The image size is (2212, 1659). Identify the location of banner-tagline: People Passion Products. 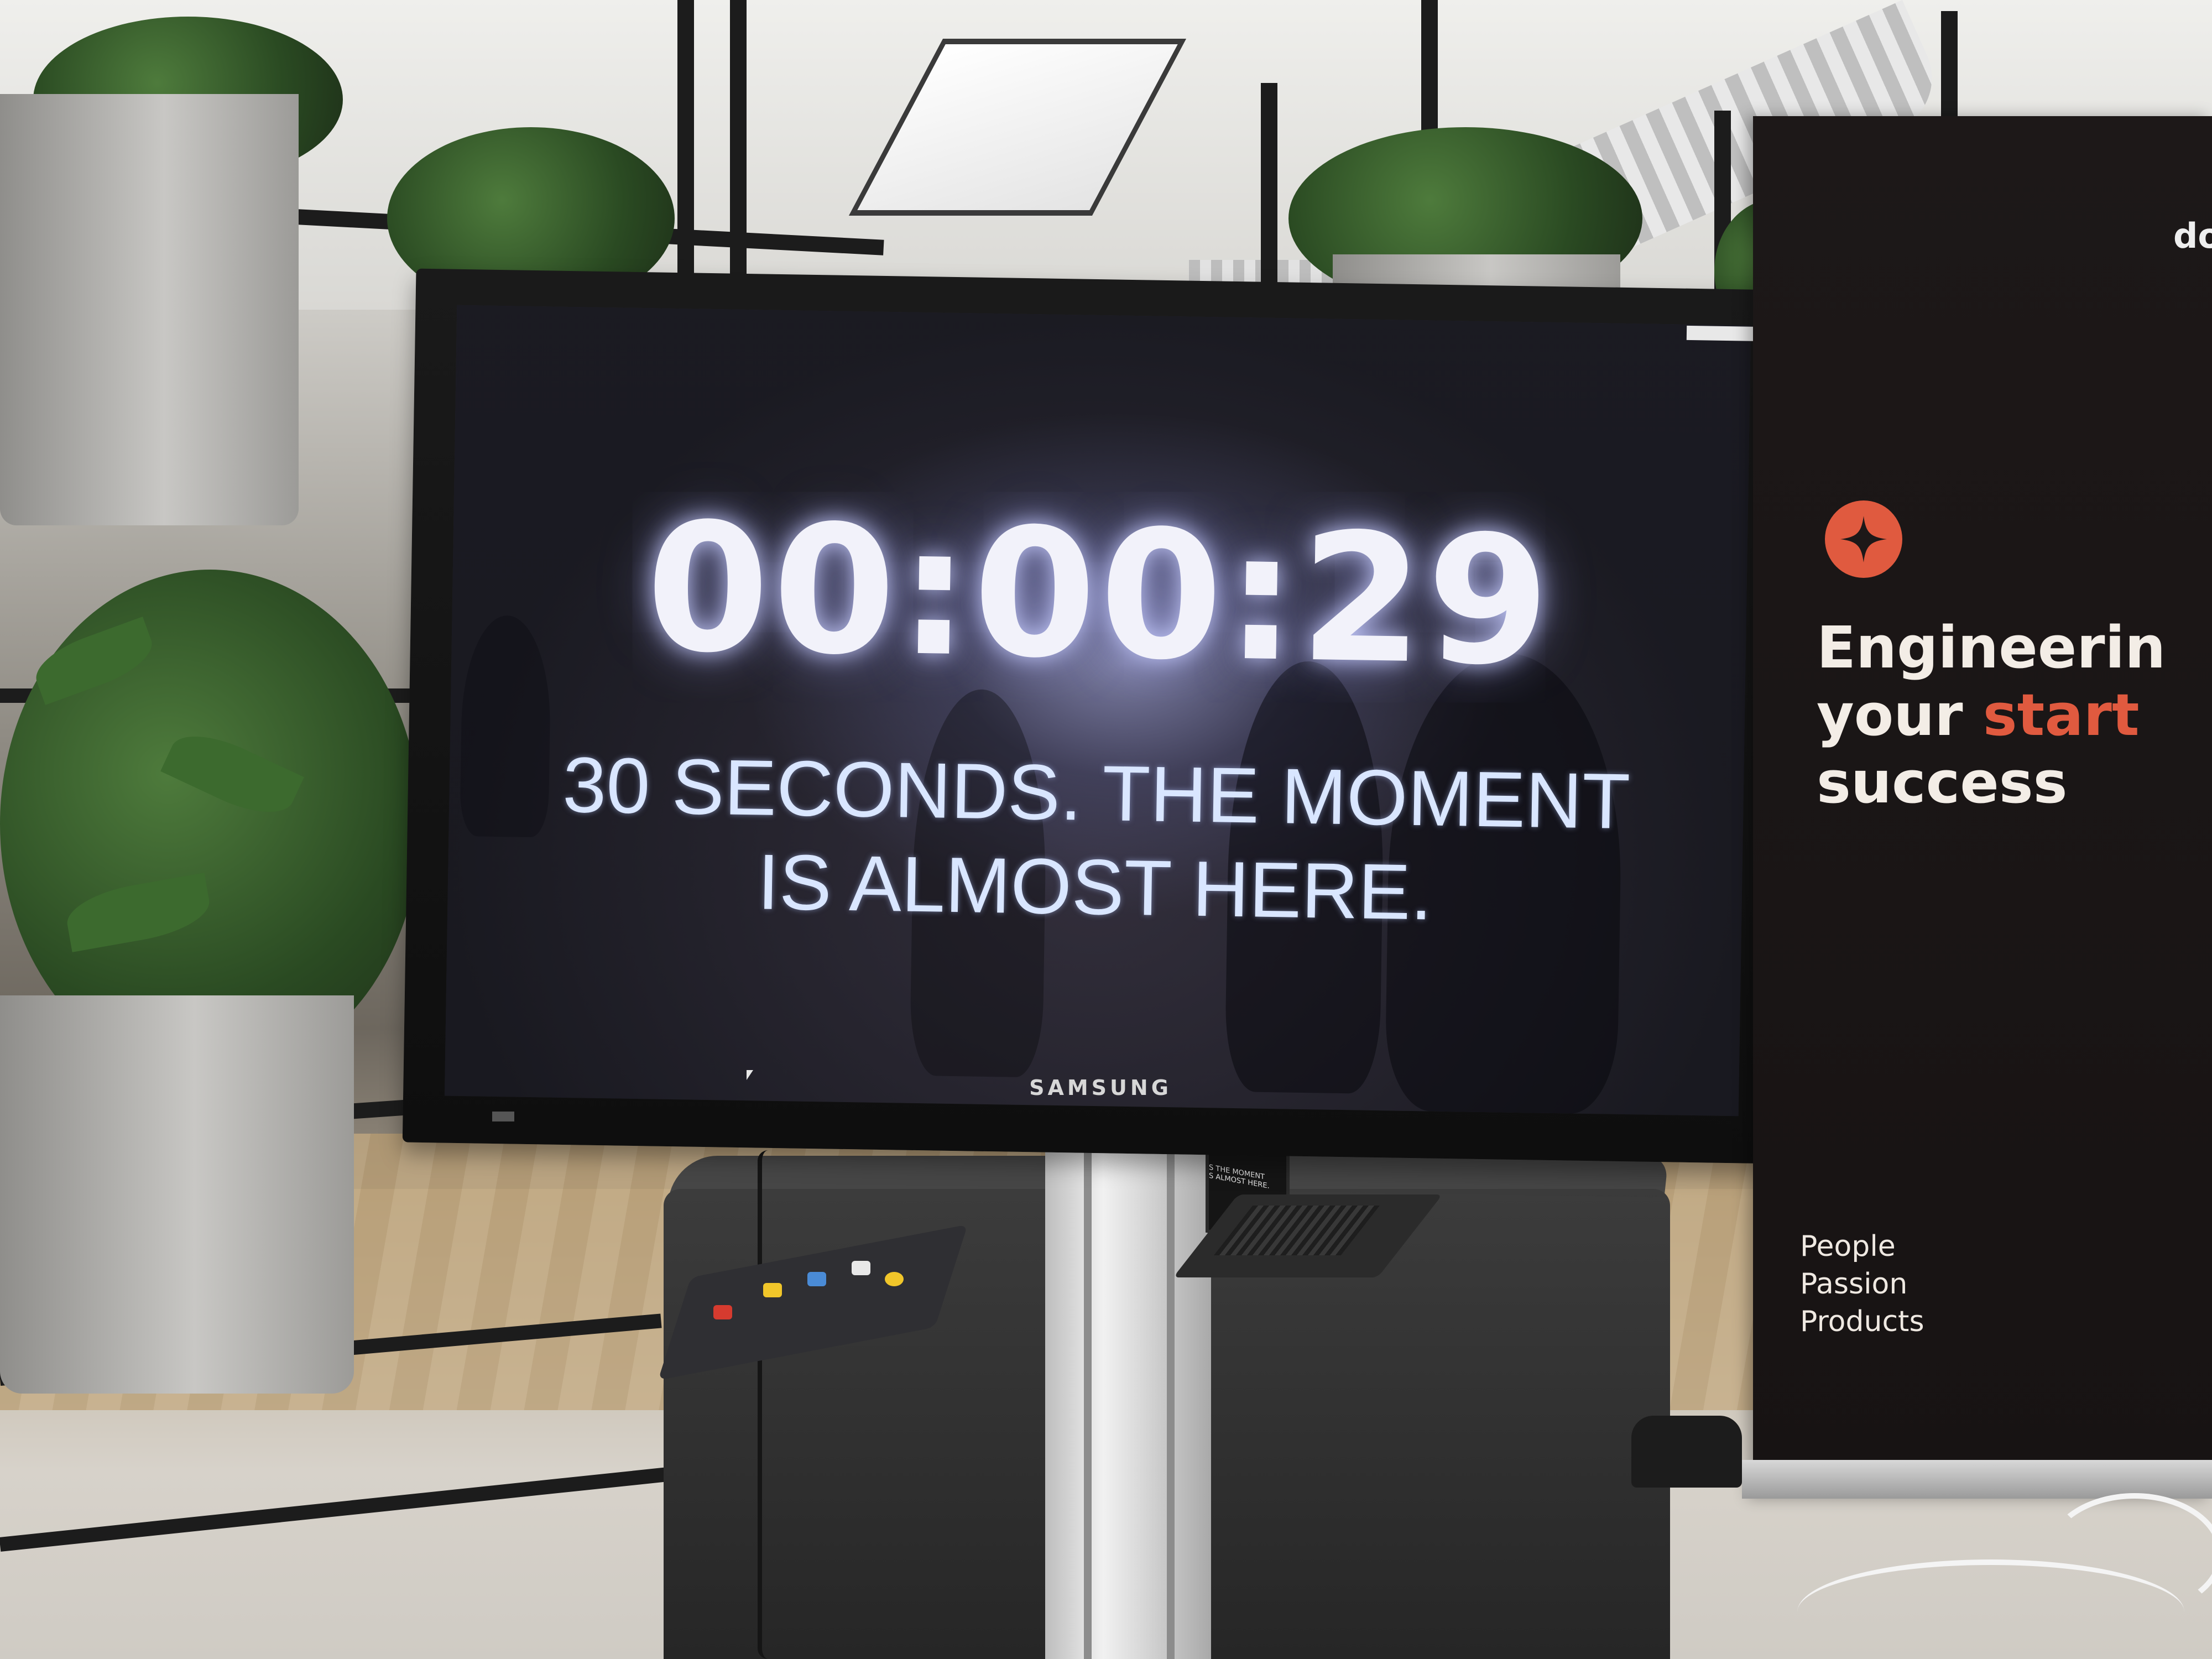
(1862, 1284).